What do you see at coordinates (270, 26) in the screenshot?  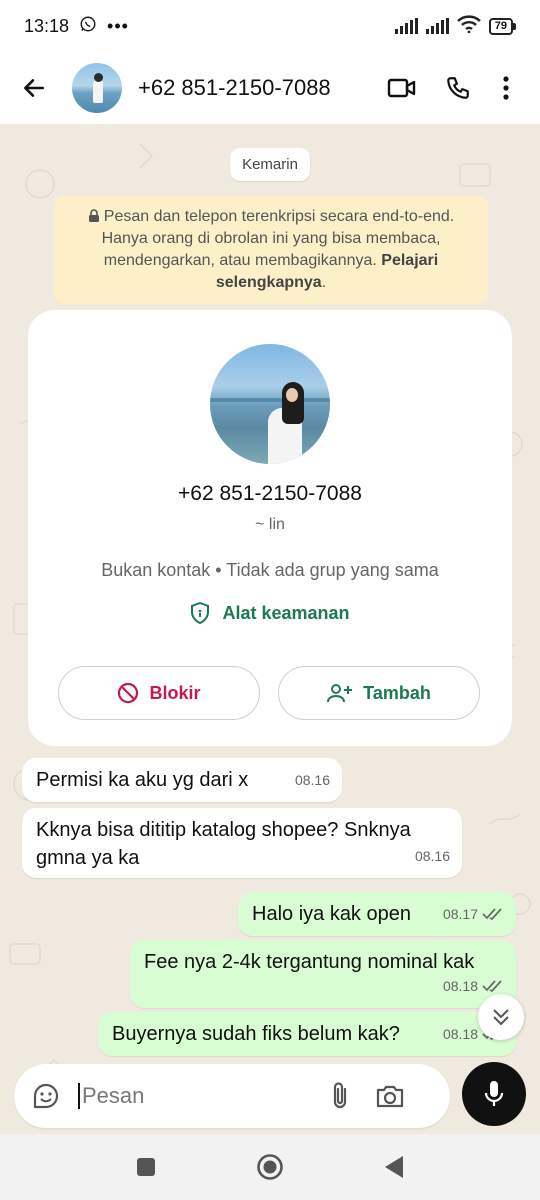 I see `status-bar: 13:18 ••• 79` at bounding box center [270, 26].